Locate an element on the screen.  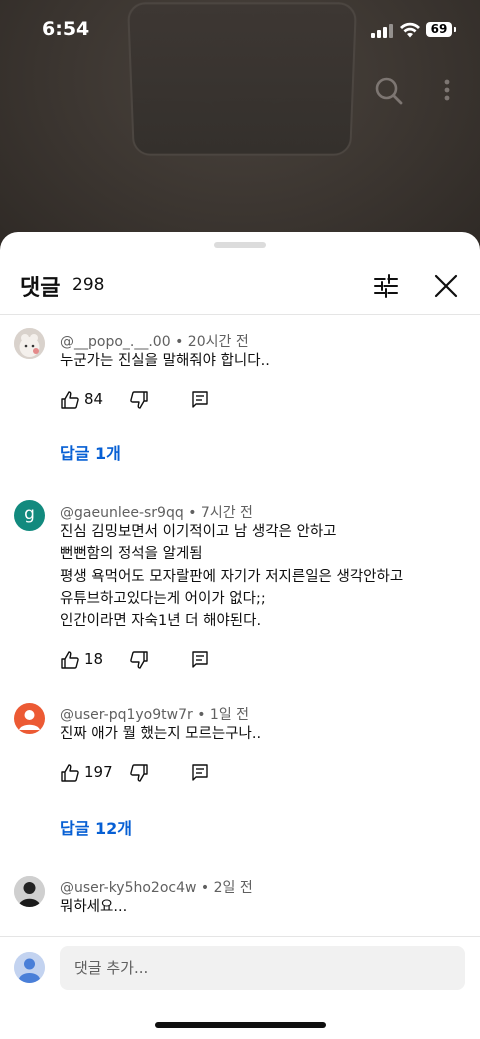
like-count: 197 is located at coordinates (98, 772).